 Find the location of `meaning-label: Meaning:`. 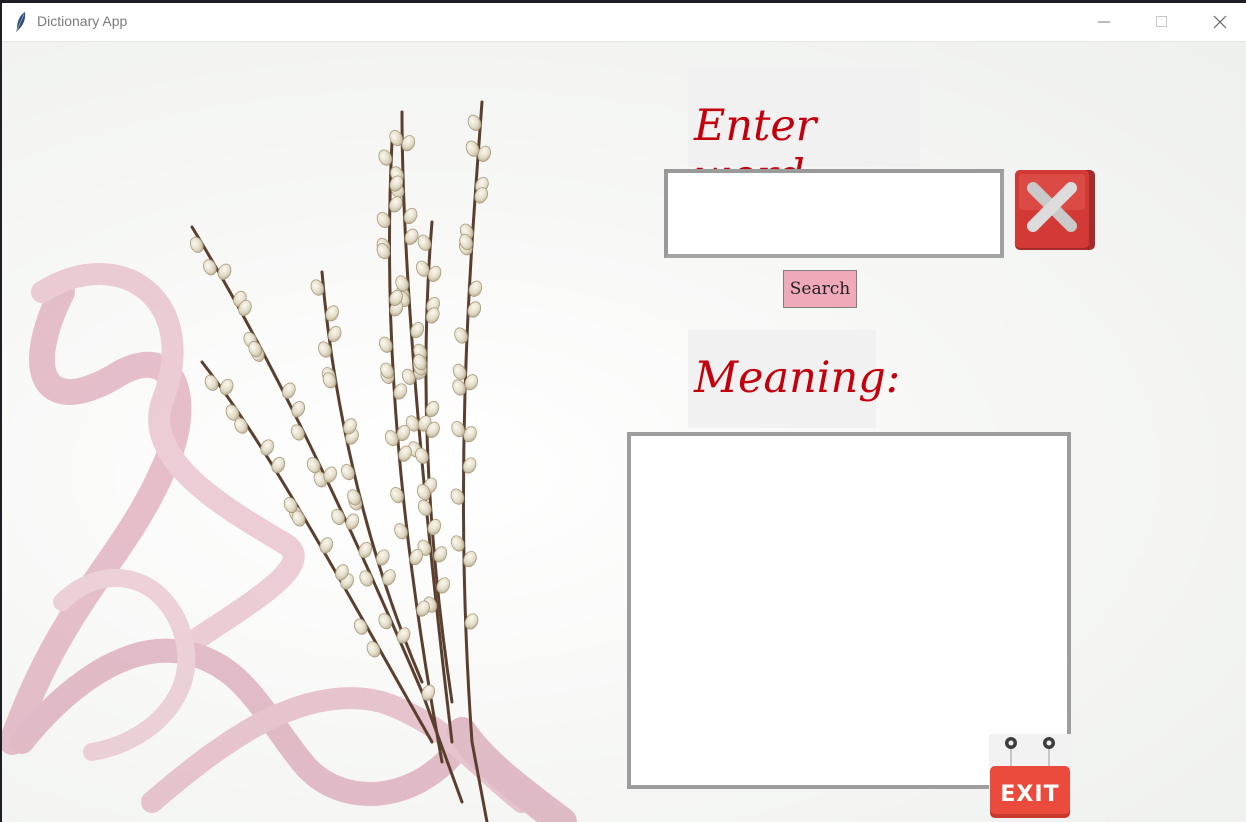

meaning-label: Meaning: is located at coordinates (794, 379).